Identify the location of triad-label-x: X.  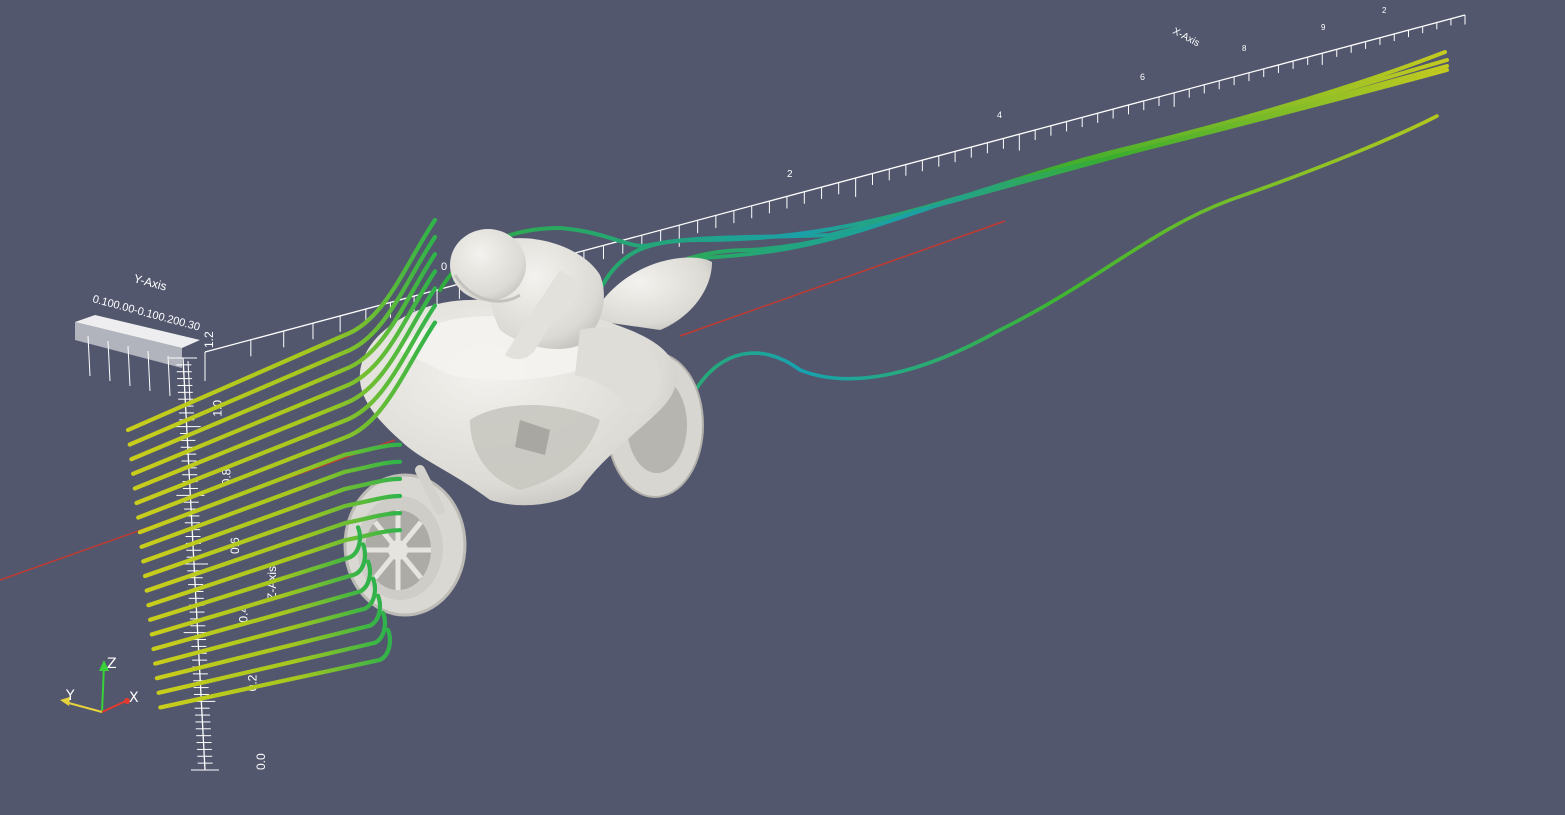
(134, 698).